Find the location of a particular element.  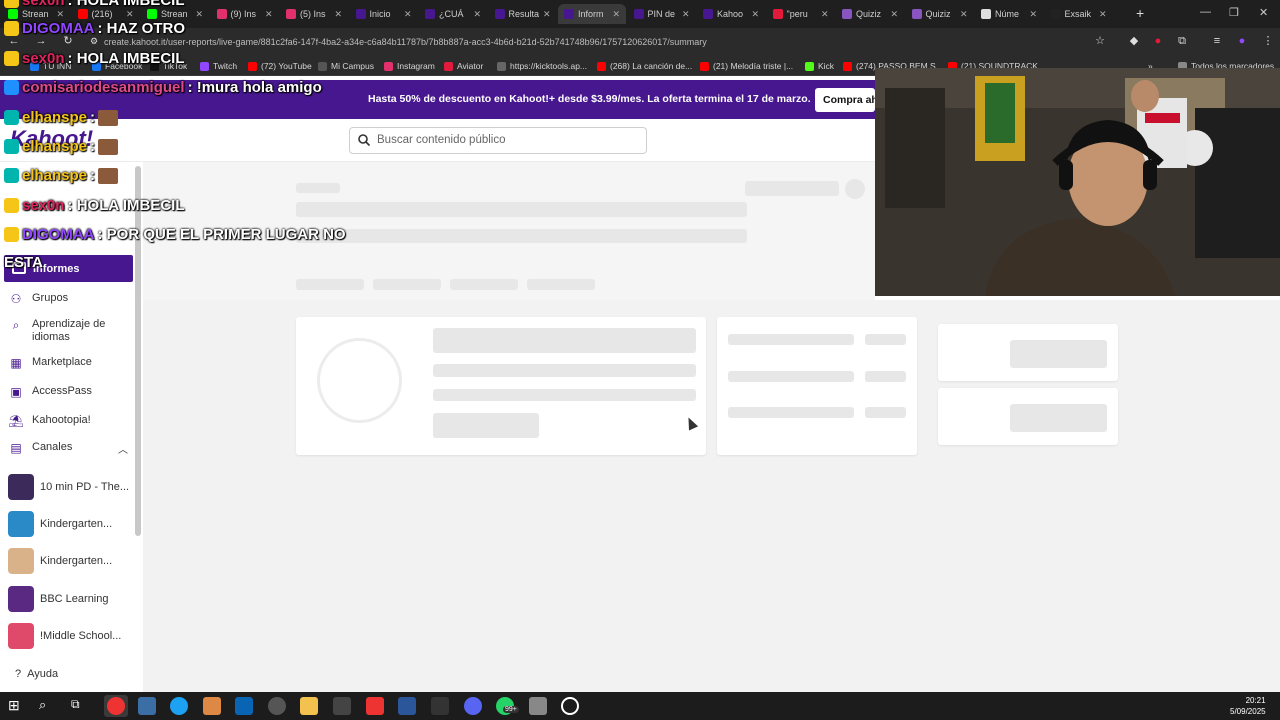

browser-tab: Inicio ✕ is located at coordinates (384, 14).